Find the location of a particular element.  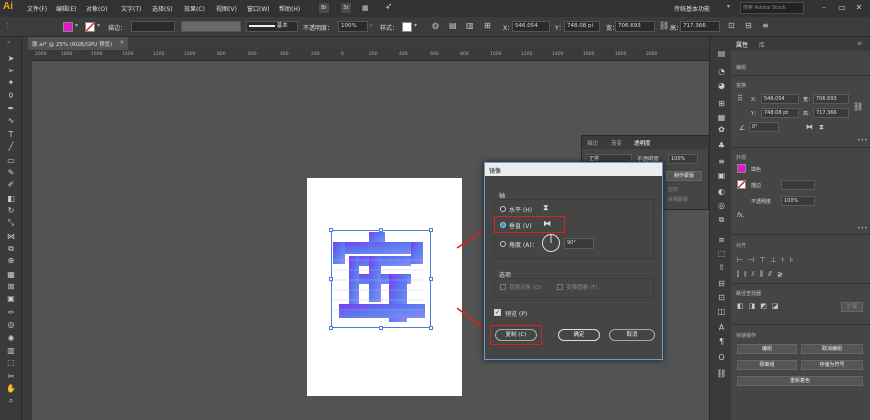

fx-button: fx. is located at coordinates (741, 215).